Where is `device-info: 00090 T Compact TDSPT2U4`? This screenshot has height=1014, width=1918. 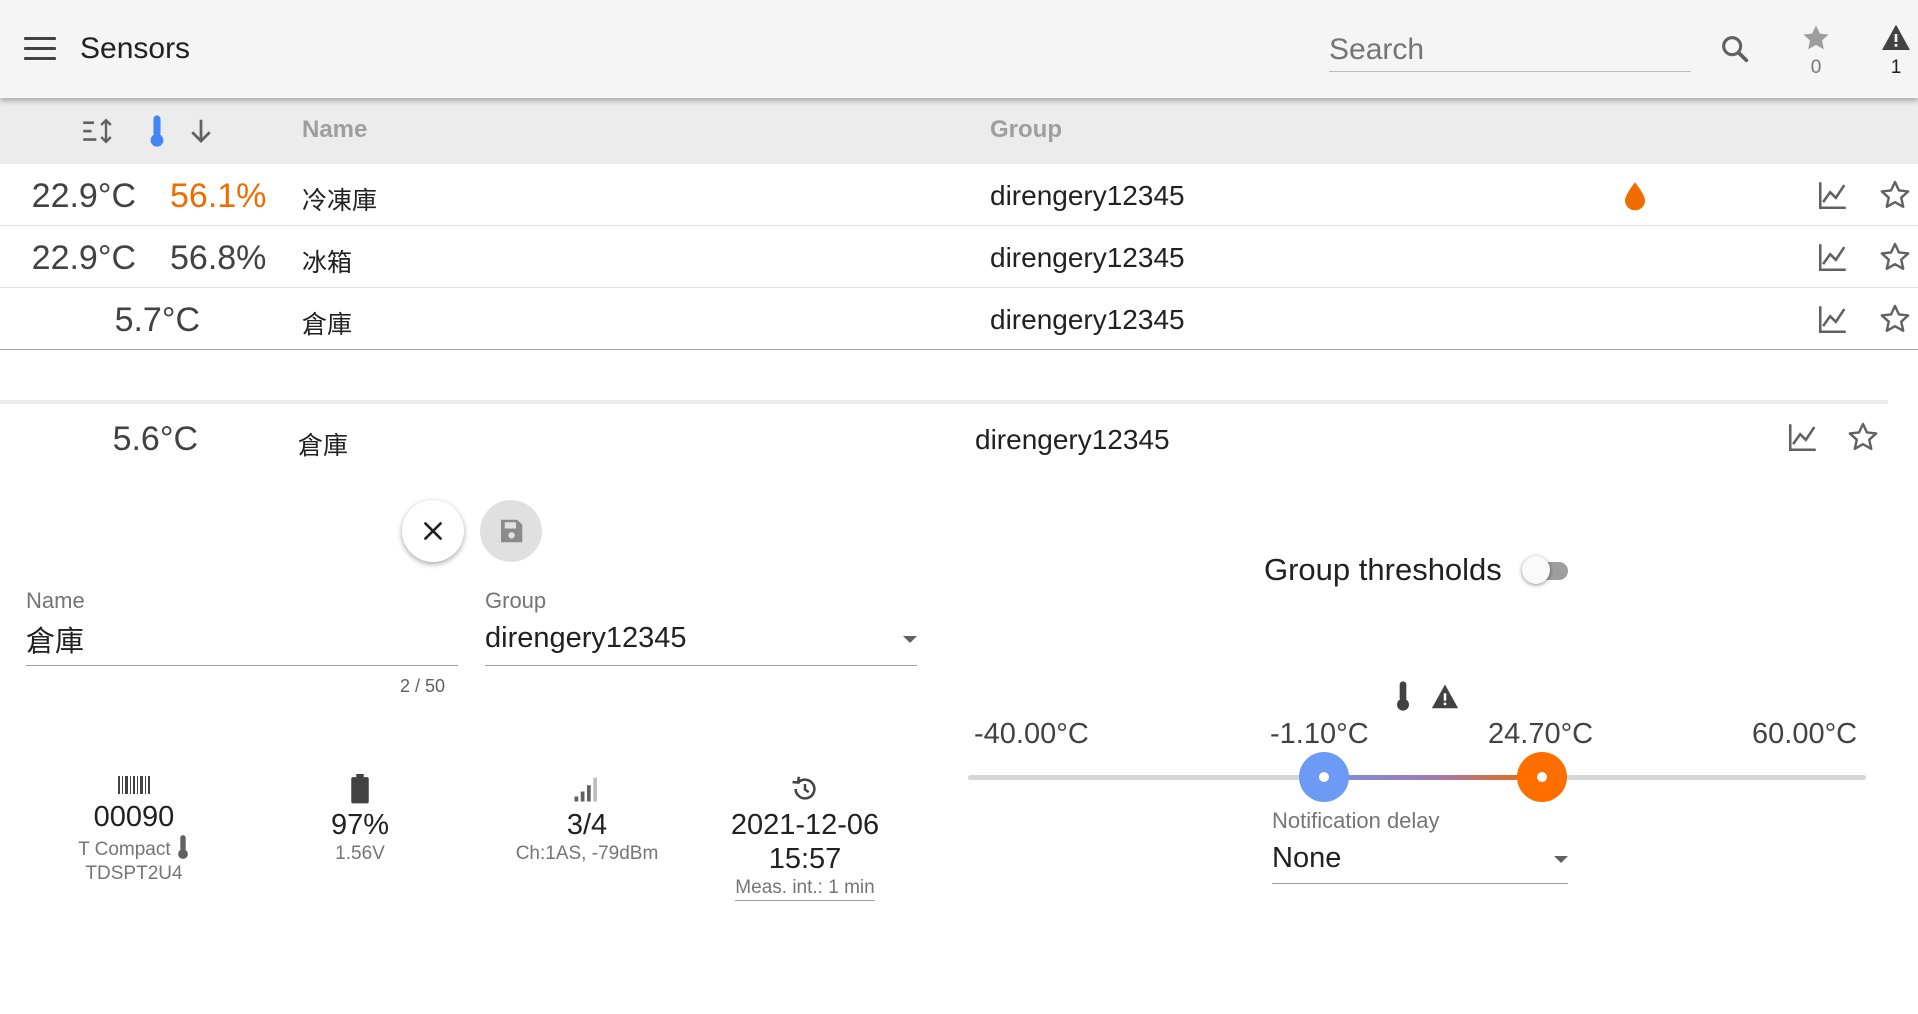
device-info: 00090 T Compact TDSPT2U4 is located at coordinates (134, 830).